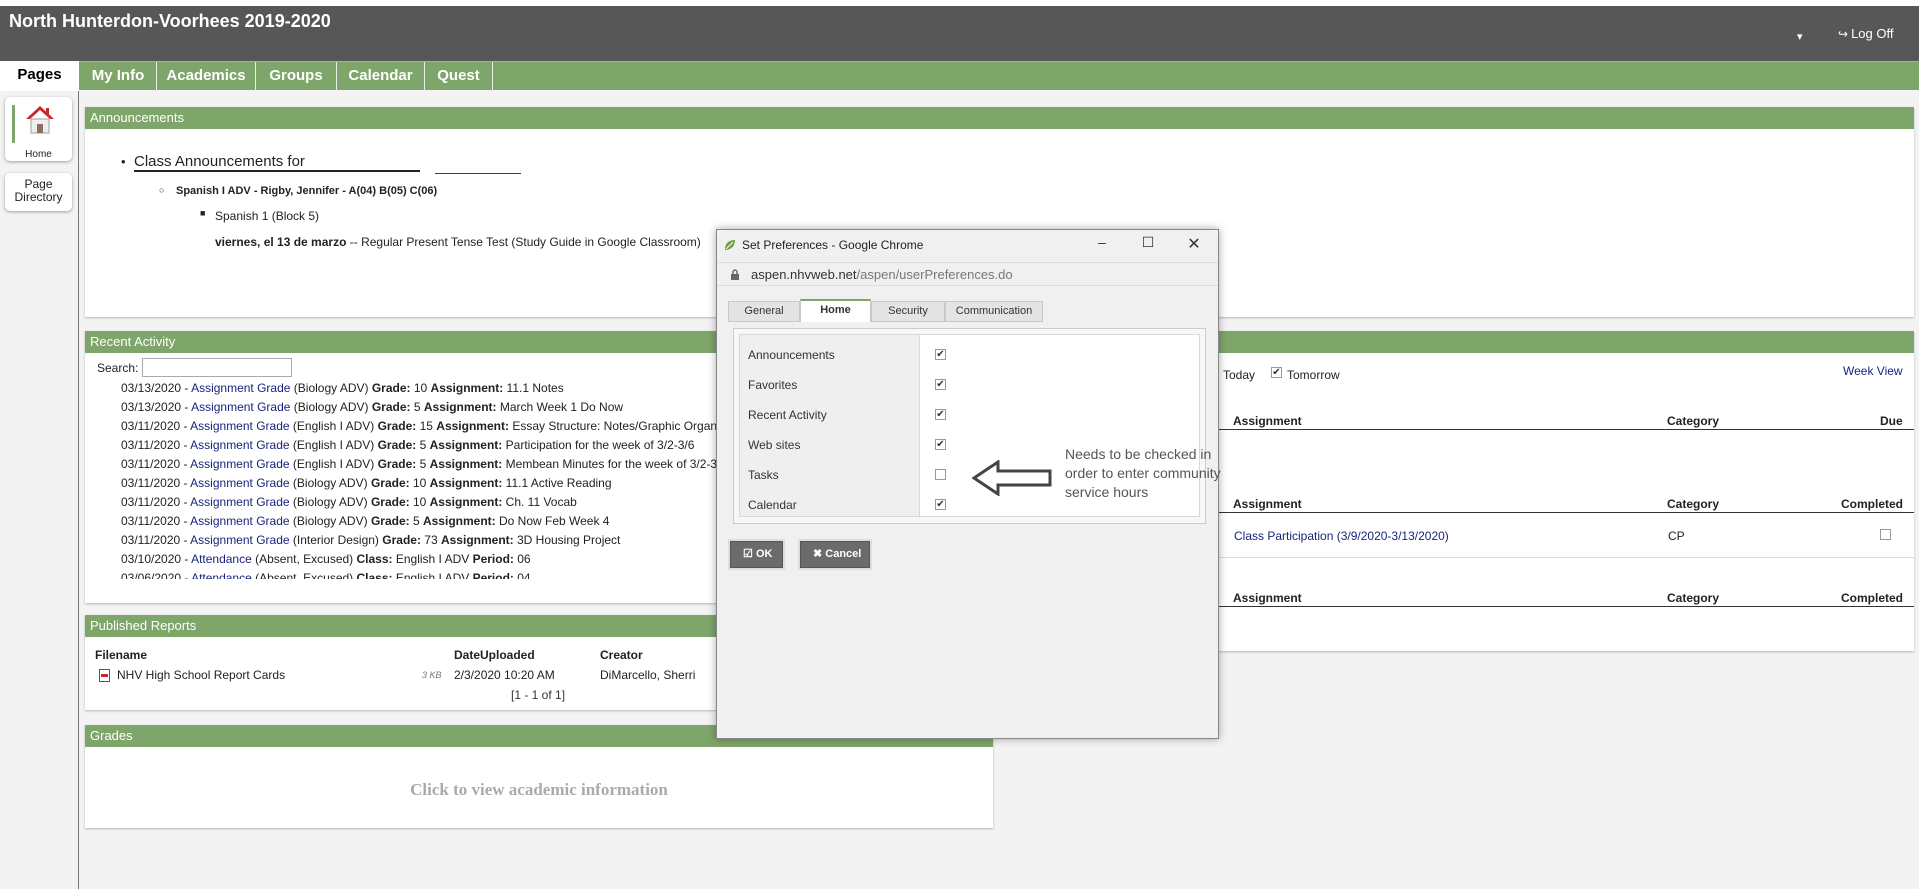 Image resolution: width=1919 pixels, height=889 pixels. I want to click on pref-label-announcements: Announcements, so click(791, 355).